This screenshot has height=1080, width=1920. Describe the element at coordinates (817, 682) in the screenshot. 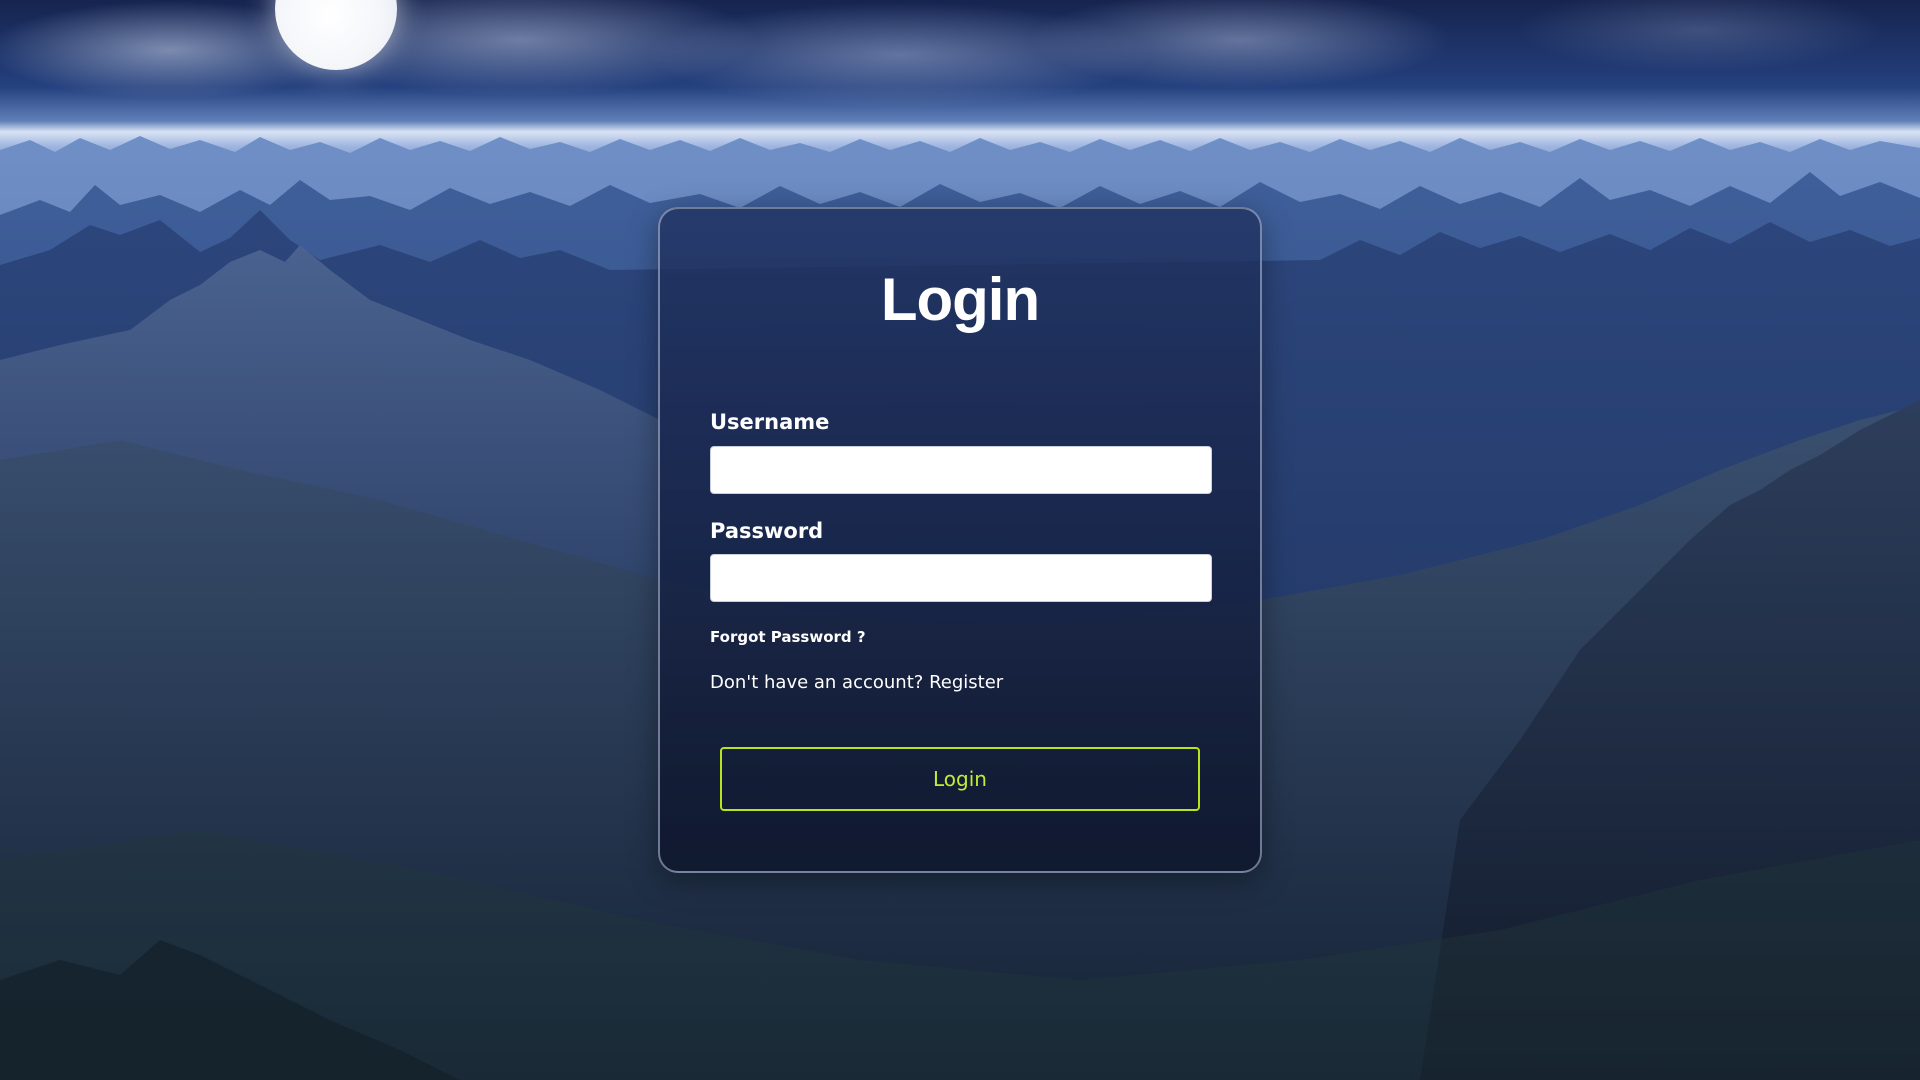

I see `register-prompt-text: Don't have an account?` at that location.